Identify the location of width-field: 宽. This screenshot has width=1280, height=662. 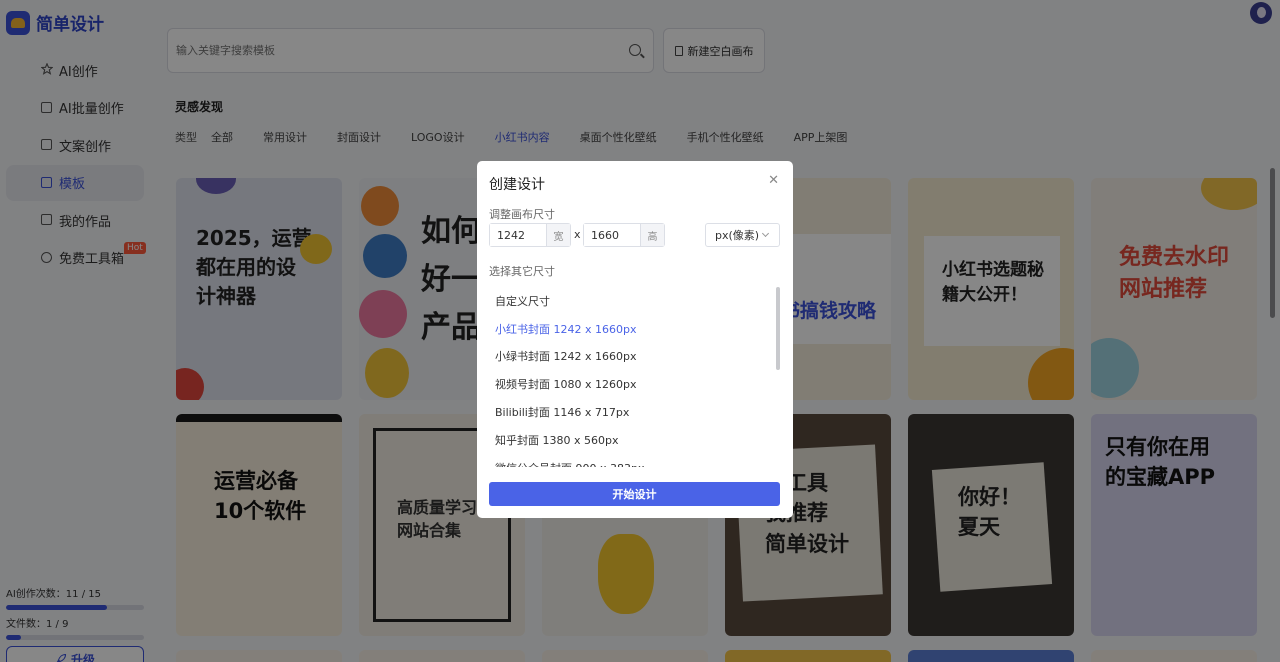
(530, 235).